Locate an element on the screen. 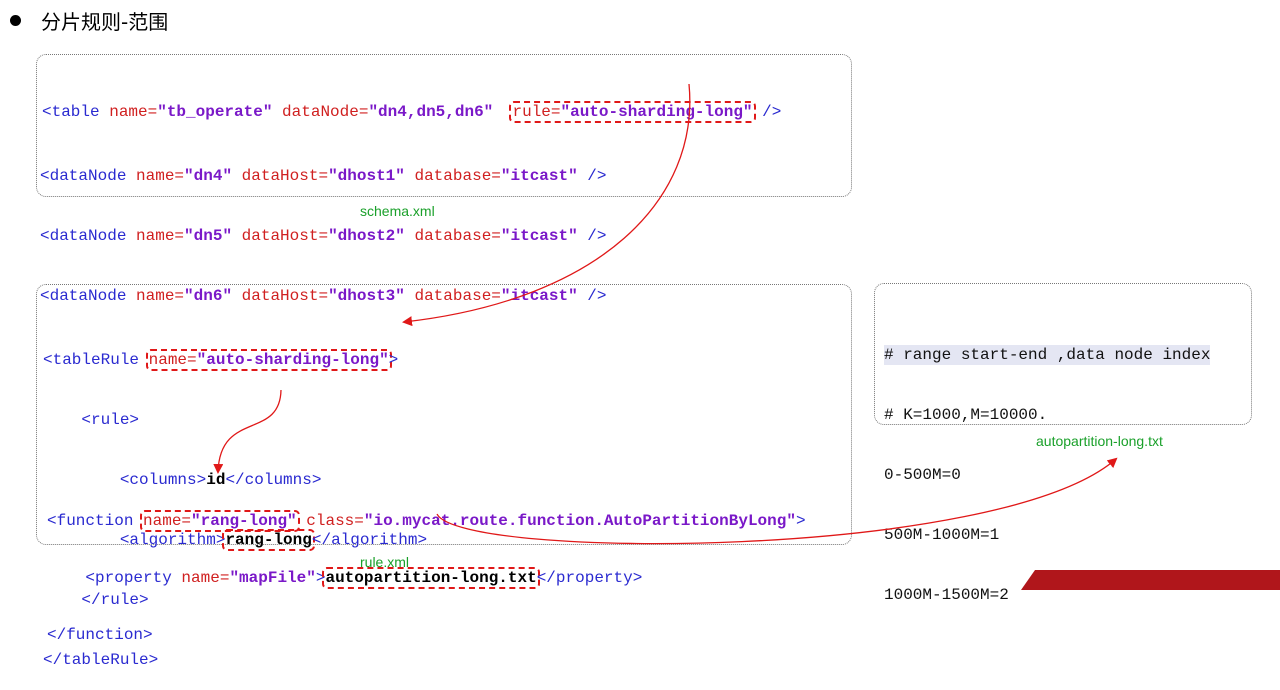  mapfile-line: # K=1000,M=10000. is located at coordinates (966, 415).